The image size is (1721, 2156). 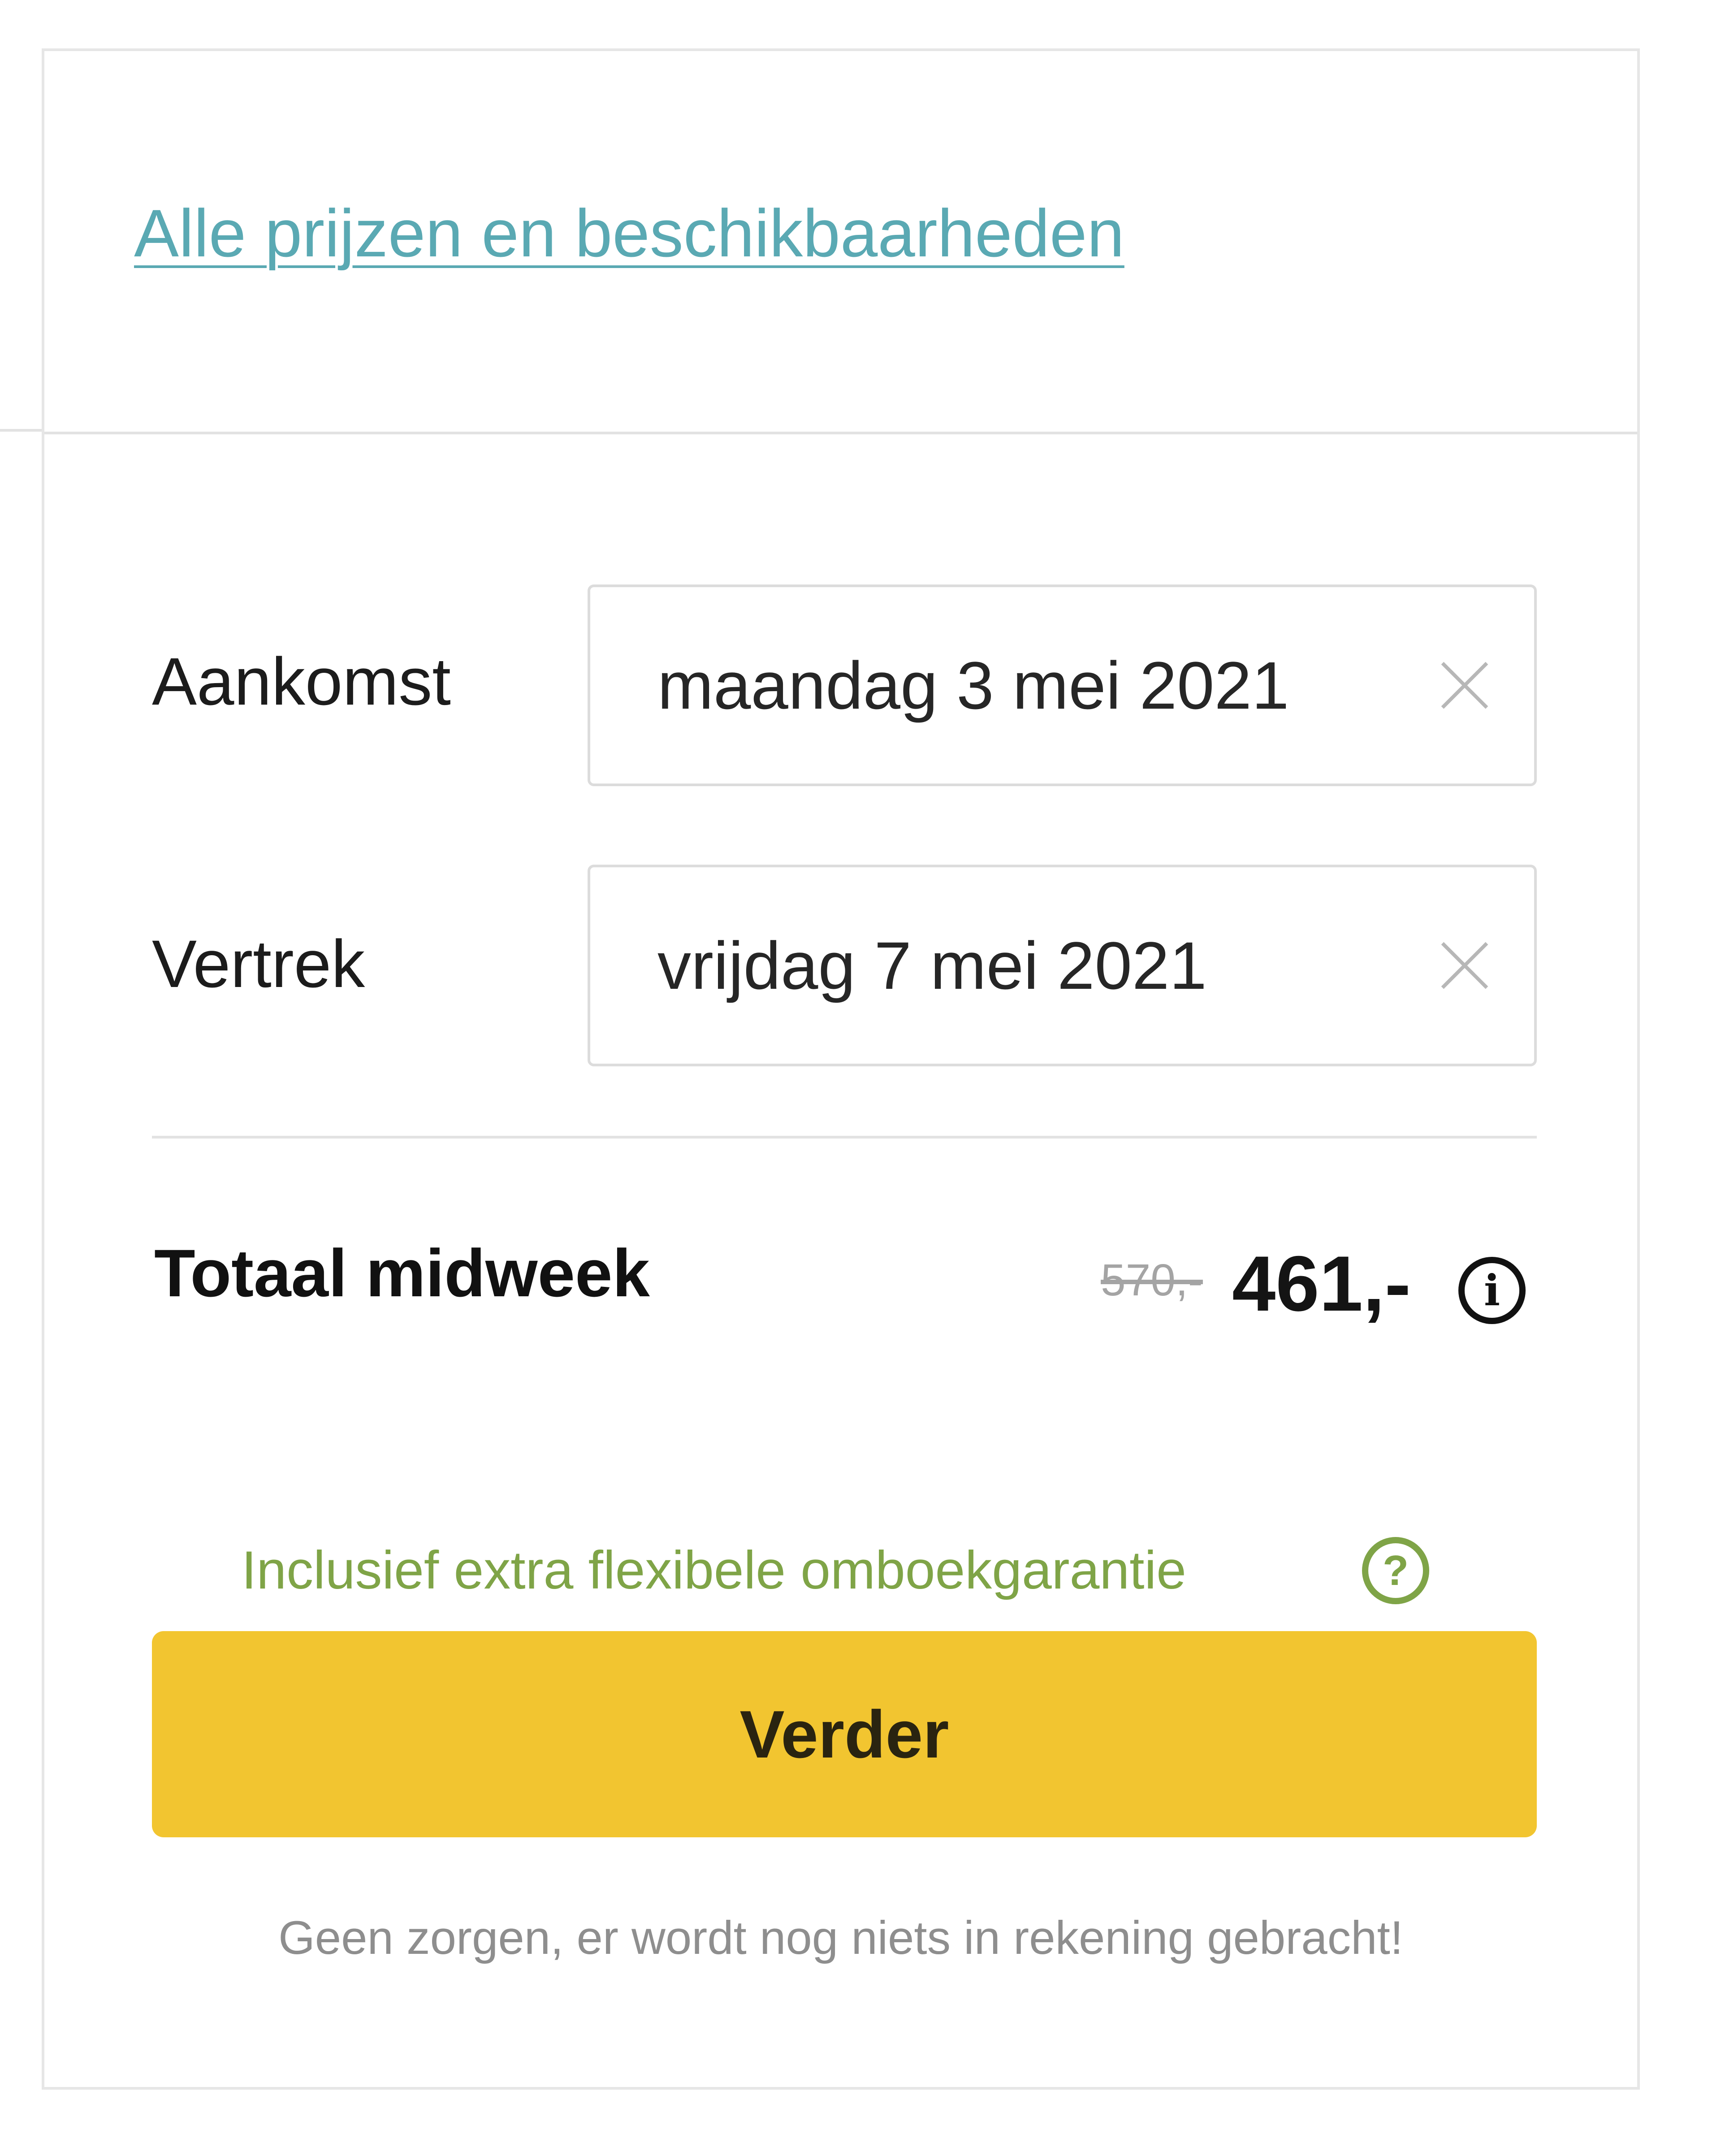 I want to click on departure-date-field: vrijdag 7 mei 2021, so click(x=1062, y=965).